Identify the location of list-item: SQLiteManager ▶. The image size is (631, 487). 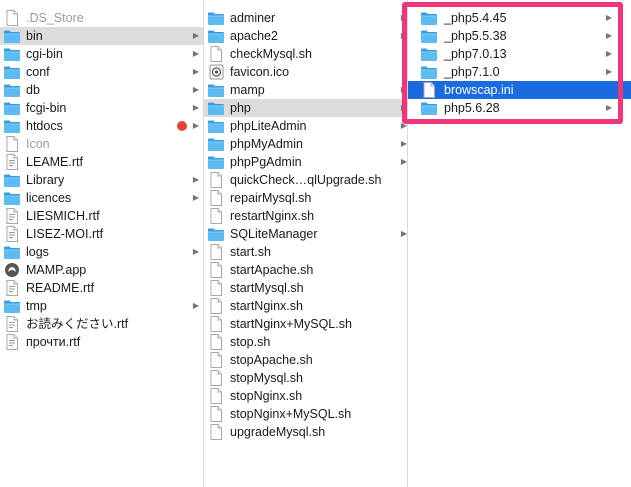
(305, 234).